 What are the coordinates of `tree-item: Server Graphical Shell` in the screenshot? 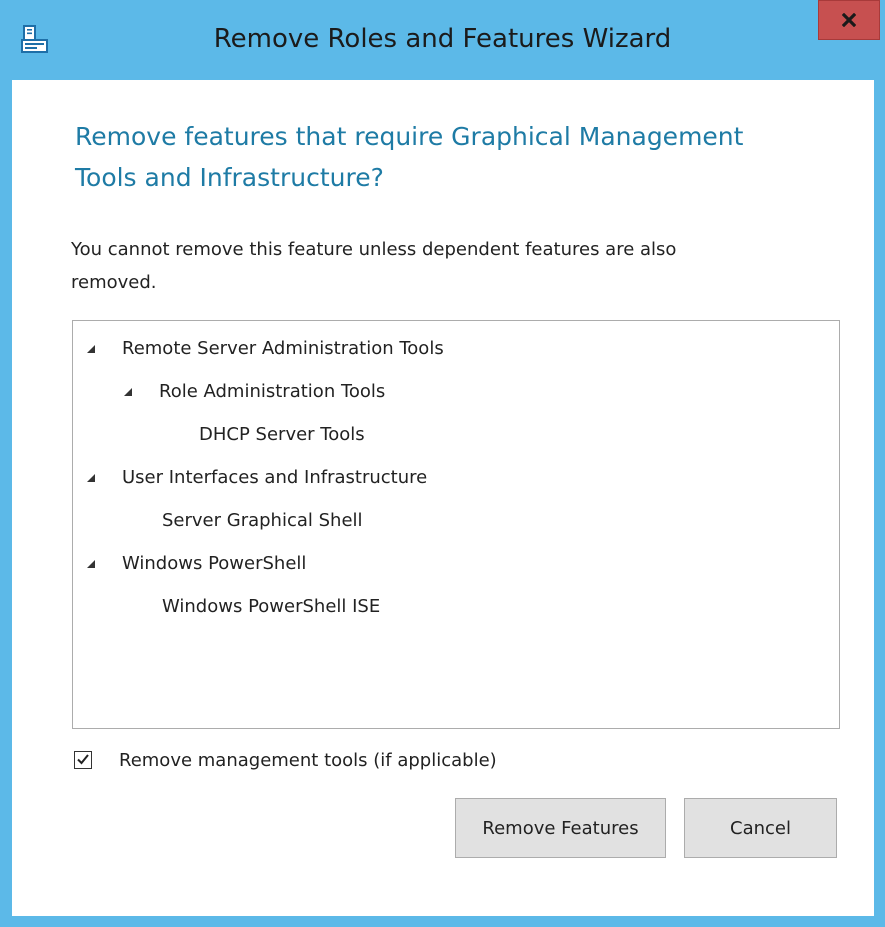 It's located at (262, 521).